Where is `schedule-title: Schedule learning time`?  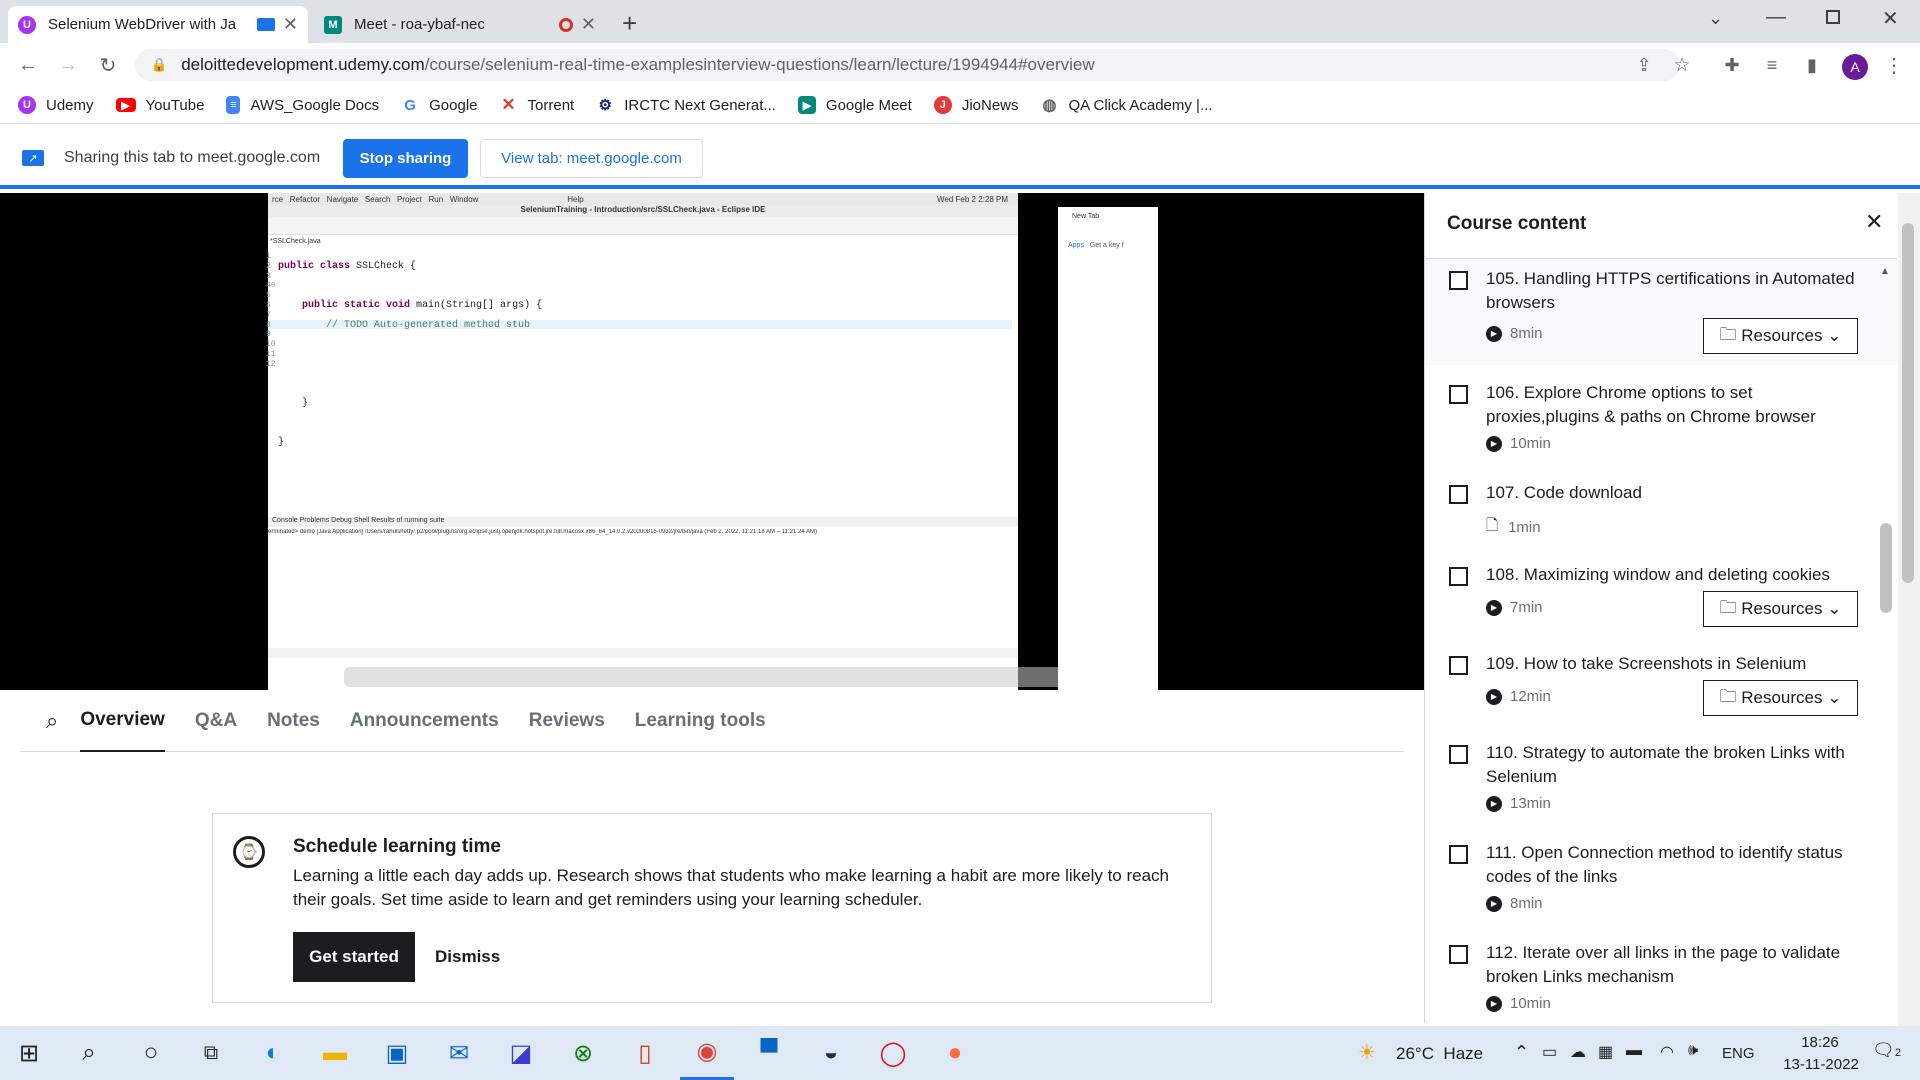 schedule-title: Schedule learning time is located at coordinates (397, 846).